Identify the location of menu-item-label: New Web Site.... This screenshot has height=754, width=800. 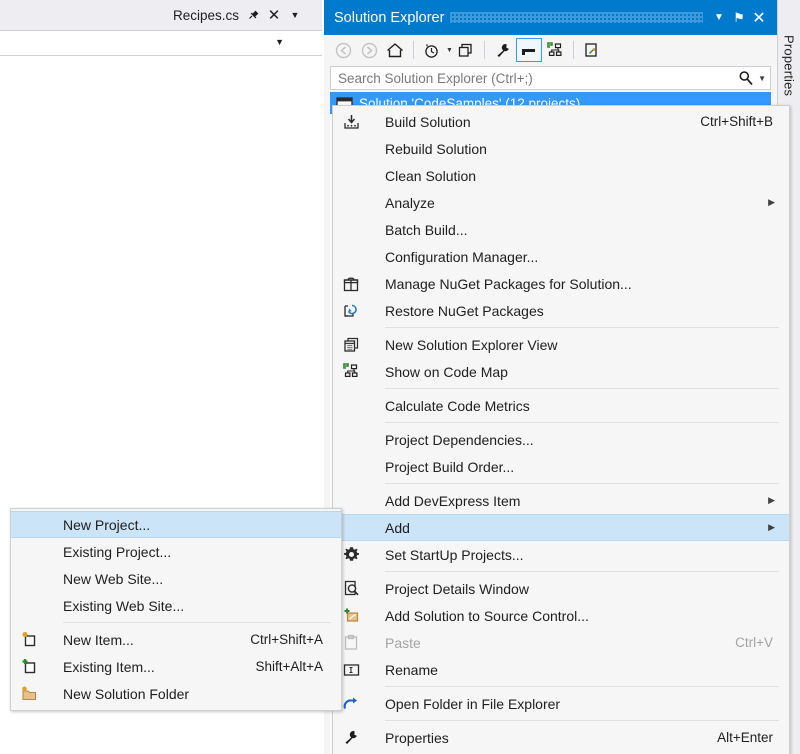
(113, 578).